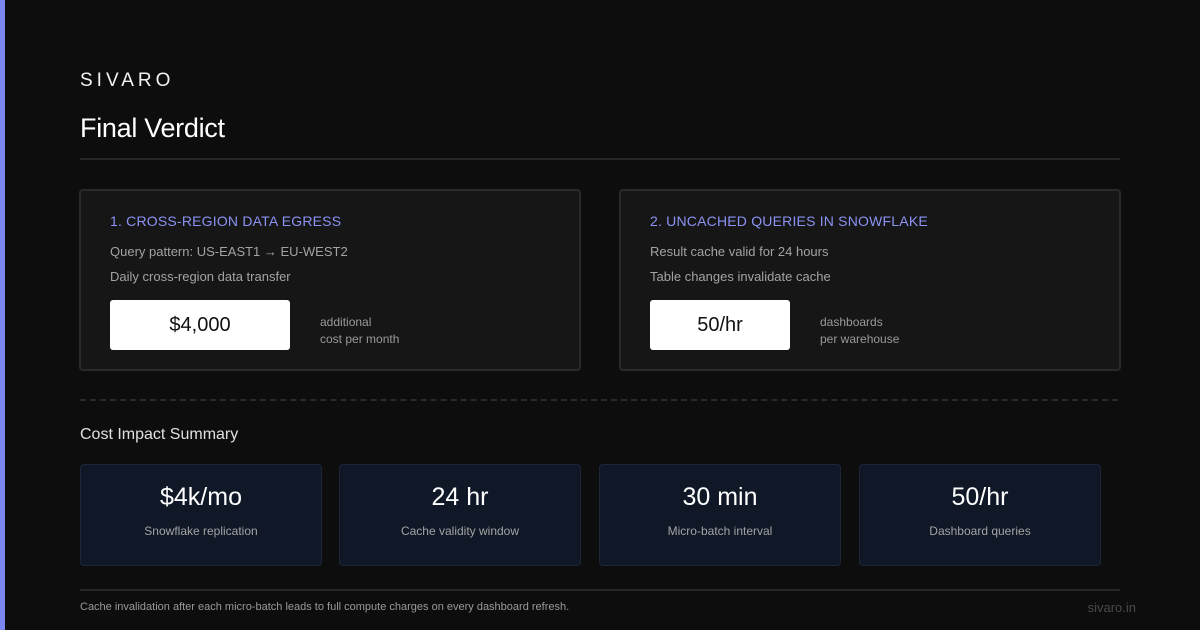 This screenshot has height=630, width=1200. What do you see at coordinates (720, 497) in the screenshot?
I see `stat-value: 30 min` at bounding box center [720, 497].